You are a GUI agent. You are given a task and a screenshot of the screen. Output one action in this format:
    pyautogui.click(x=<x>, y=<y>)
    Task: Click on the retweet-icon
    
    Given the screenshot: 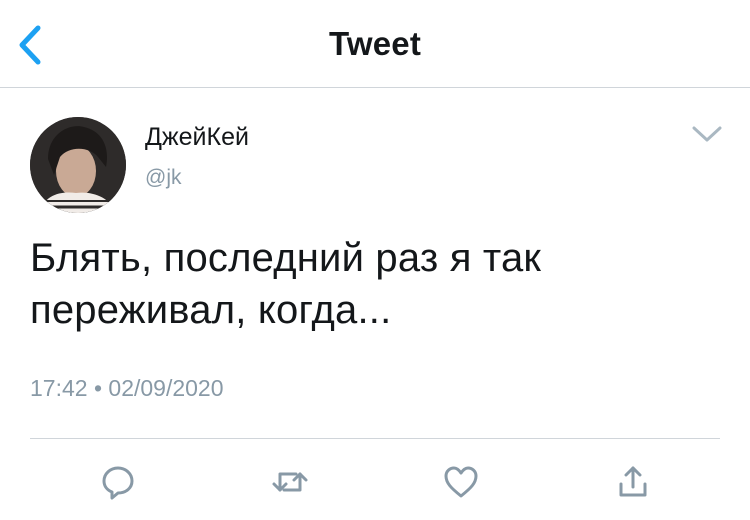 What is the action you would take?
    pyautogui.click(x=290, y=482)
    